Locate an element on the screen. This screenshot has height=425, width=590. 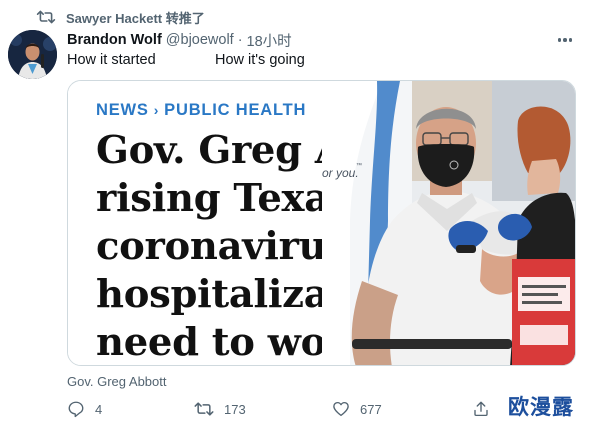
background-sign-text: or you. is located at coordinates (340, 173).